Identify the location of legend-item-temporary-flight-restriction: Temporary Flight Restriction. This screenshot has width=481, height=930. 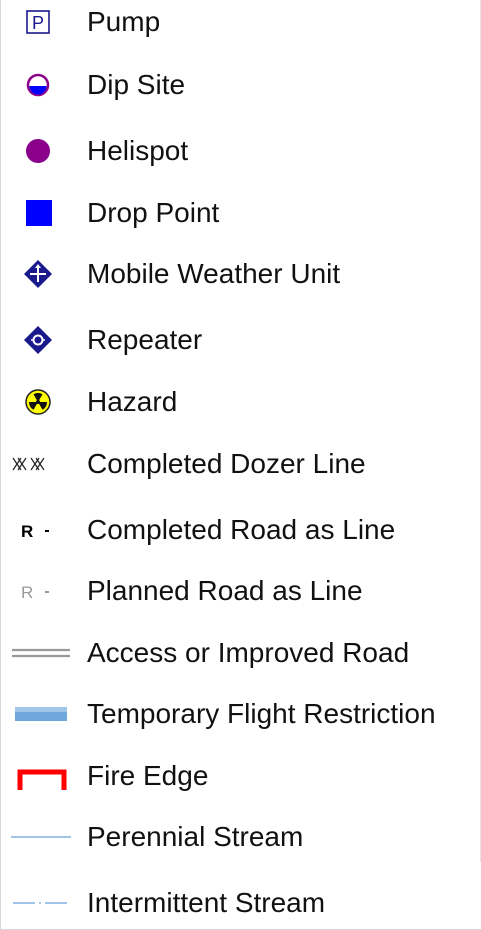
(241, 714).